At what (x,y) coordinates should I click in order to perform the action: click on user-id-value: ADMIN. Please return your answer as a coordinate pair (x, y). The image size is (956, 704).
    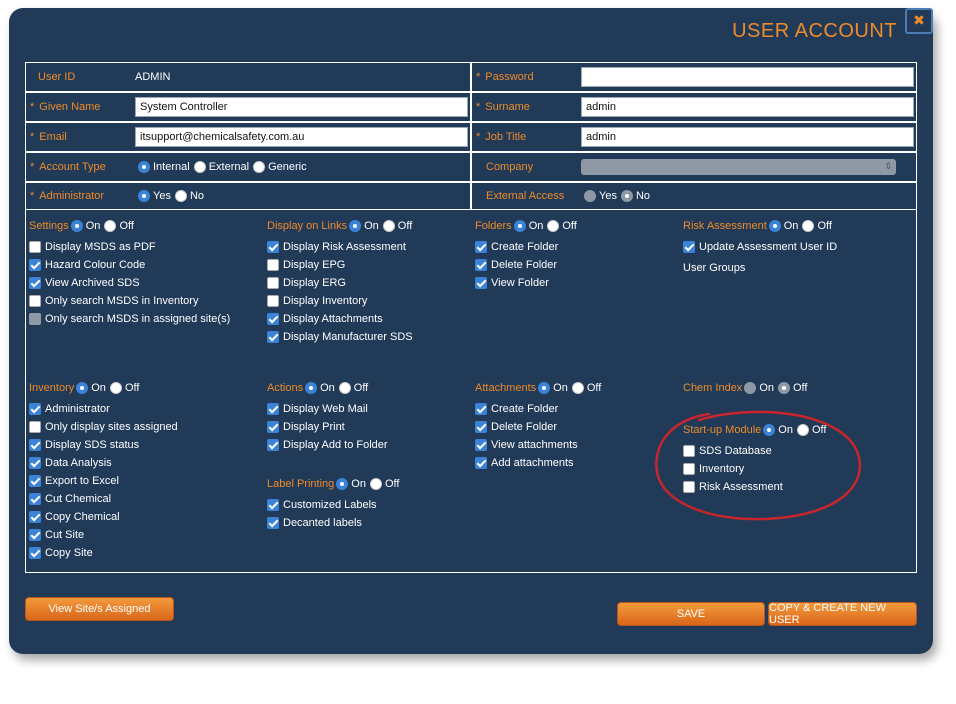
    Looking at the image, I should click on (153, 77).